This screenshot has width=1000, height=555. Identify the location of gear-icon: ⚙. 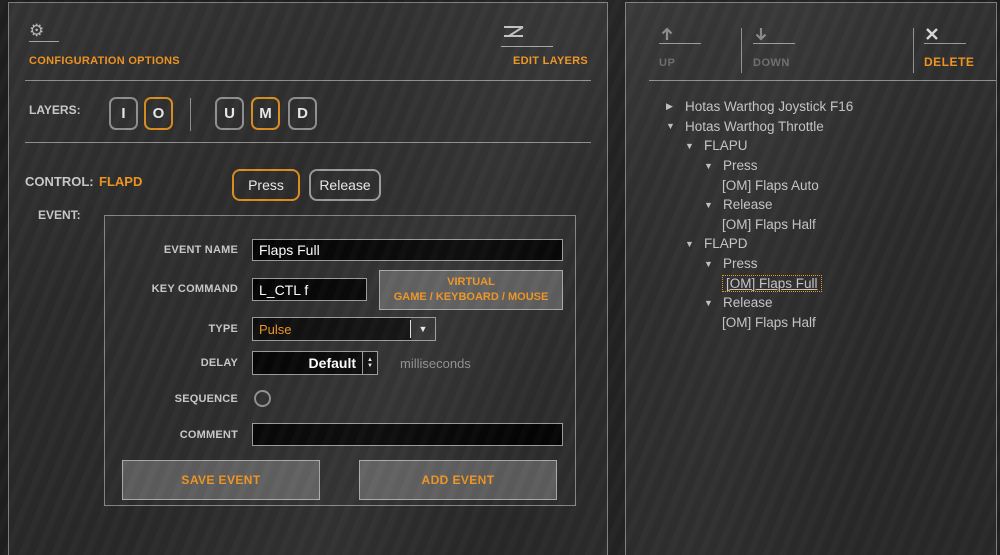
(44, 30).